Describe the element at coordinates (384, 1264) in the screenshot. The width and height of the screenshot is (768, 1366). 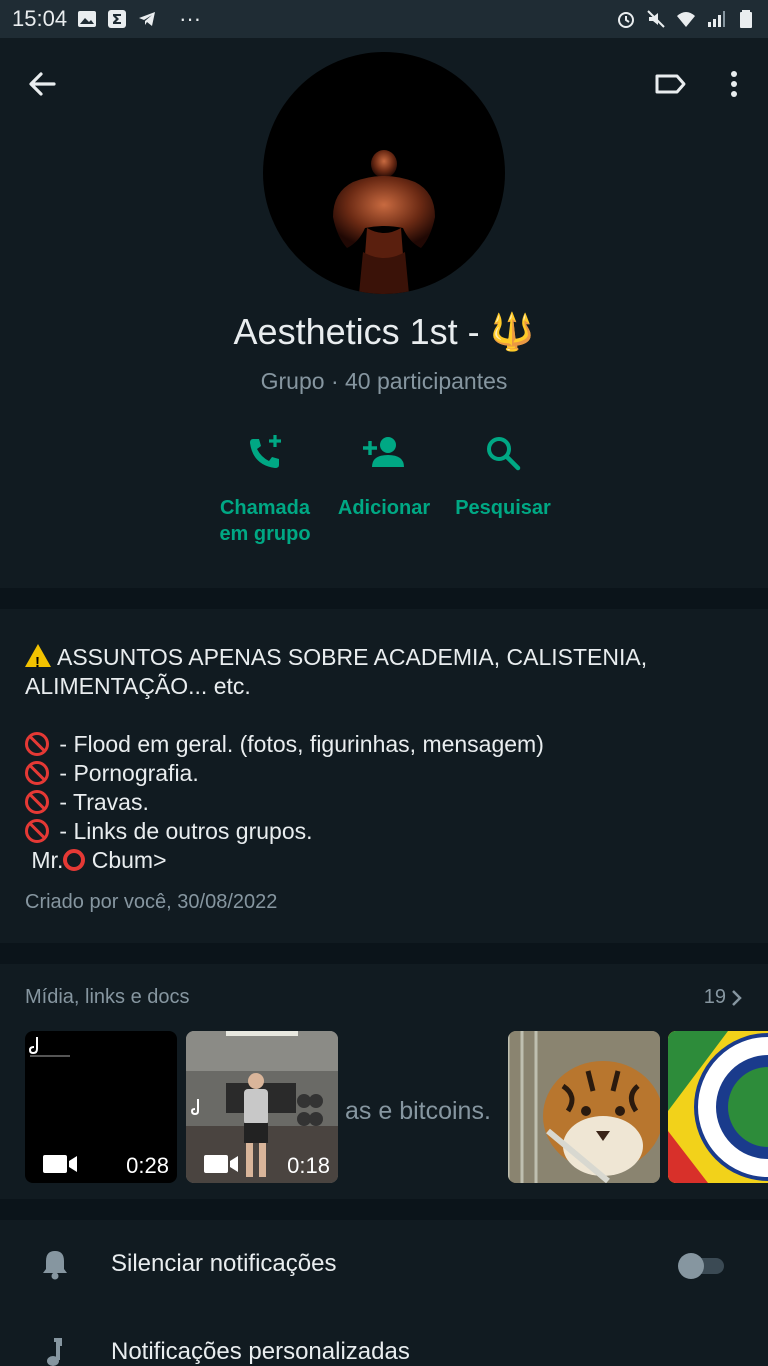
I see `mute-notifications-row: Silenciar notificações` at that location.